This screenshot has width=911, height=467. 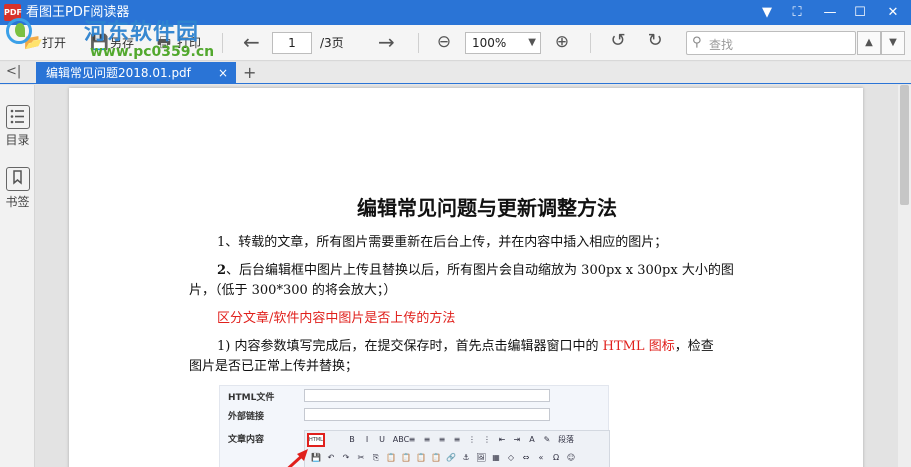 I want to click on editor-tool-icon: ↶, so click(x=331, y=457).